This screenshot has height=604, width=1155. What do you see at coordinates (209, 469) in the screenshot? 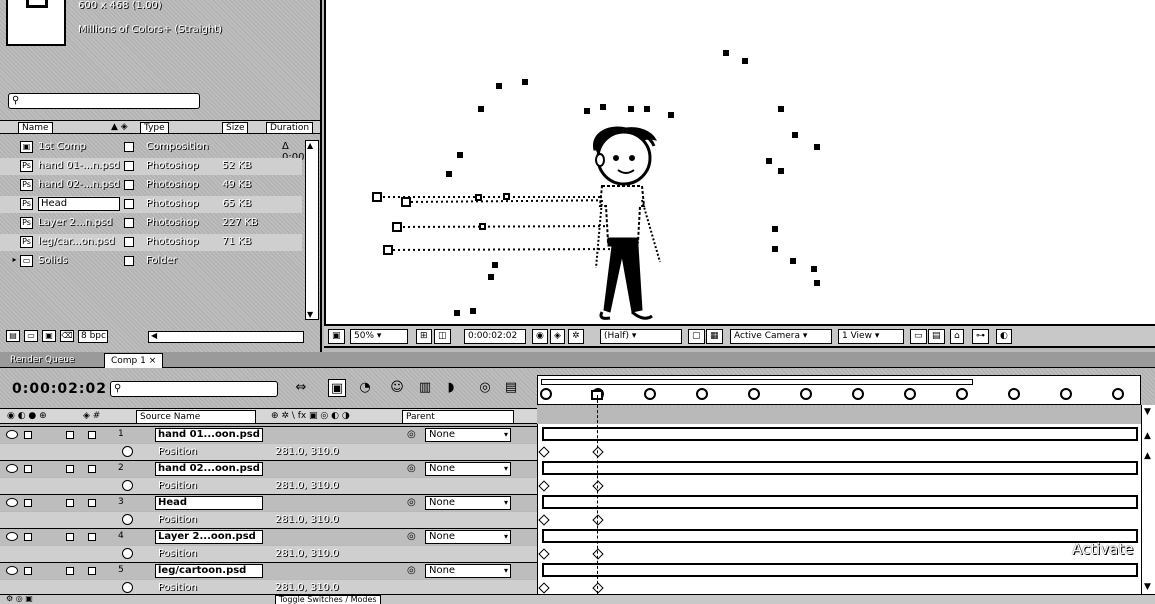
I see `layer-name: hand 02...oon.psd` at bounding box center [209, 469].